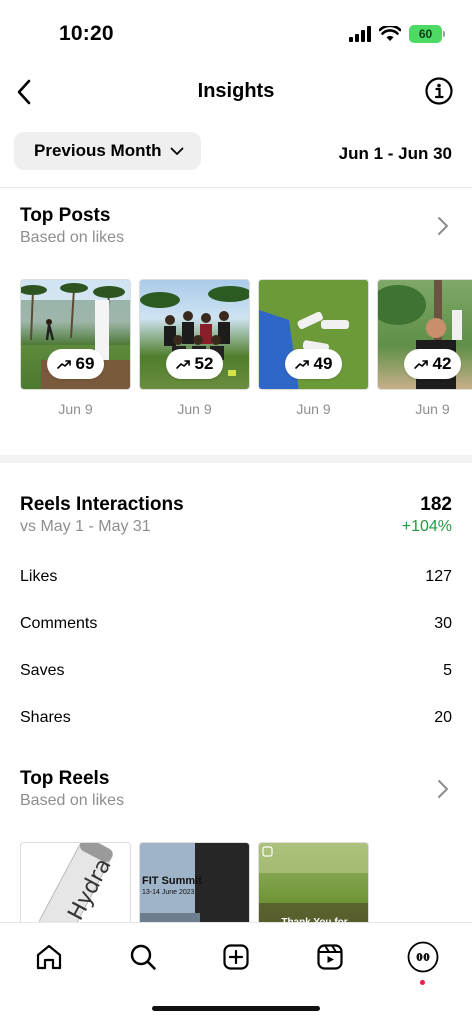  I want to click on top-posts-subtitle: Based on likes, so click(72, 237).